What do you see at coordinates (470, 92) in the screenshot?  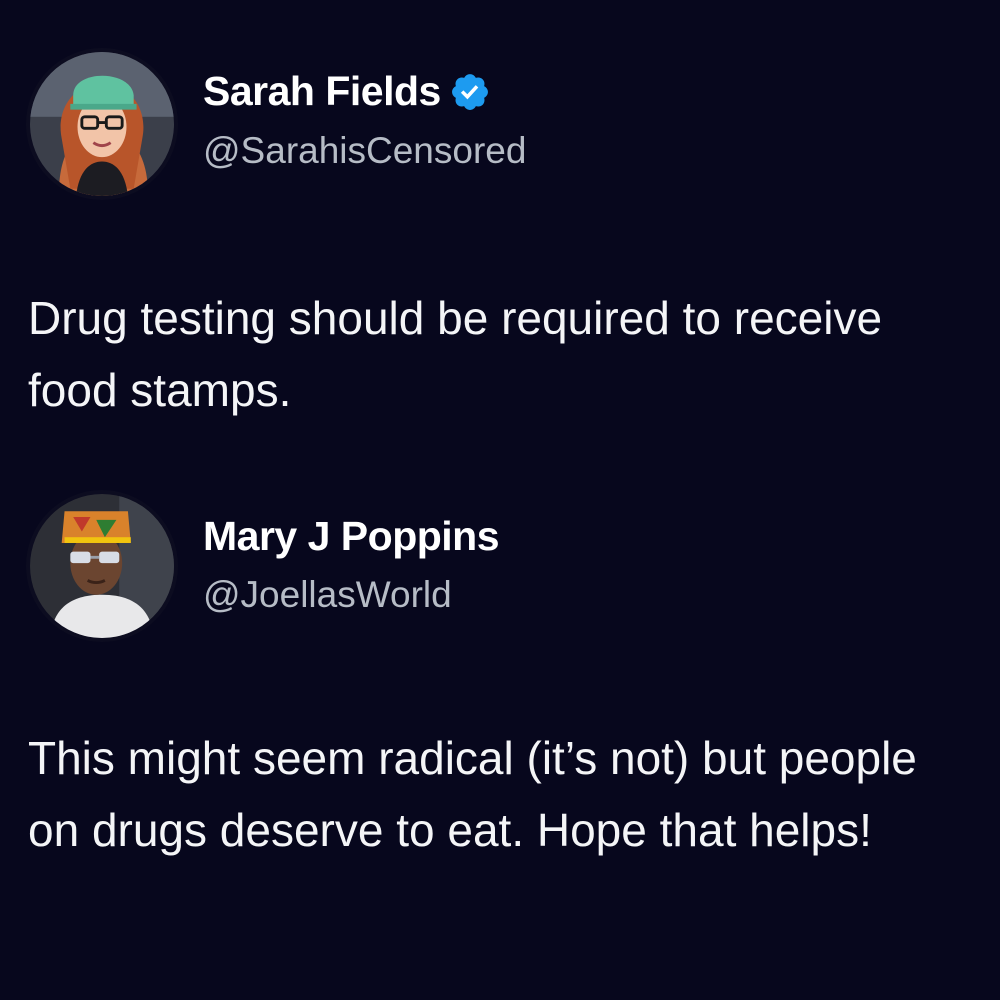 I see `verified-badge-icon` at bounding box center [470, 92].